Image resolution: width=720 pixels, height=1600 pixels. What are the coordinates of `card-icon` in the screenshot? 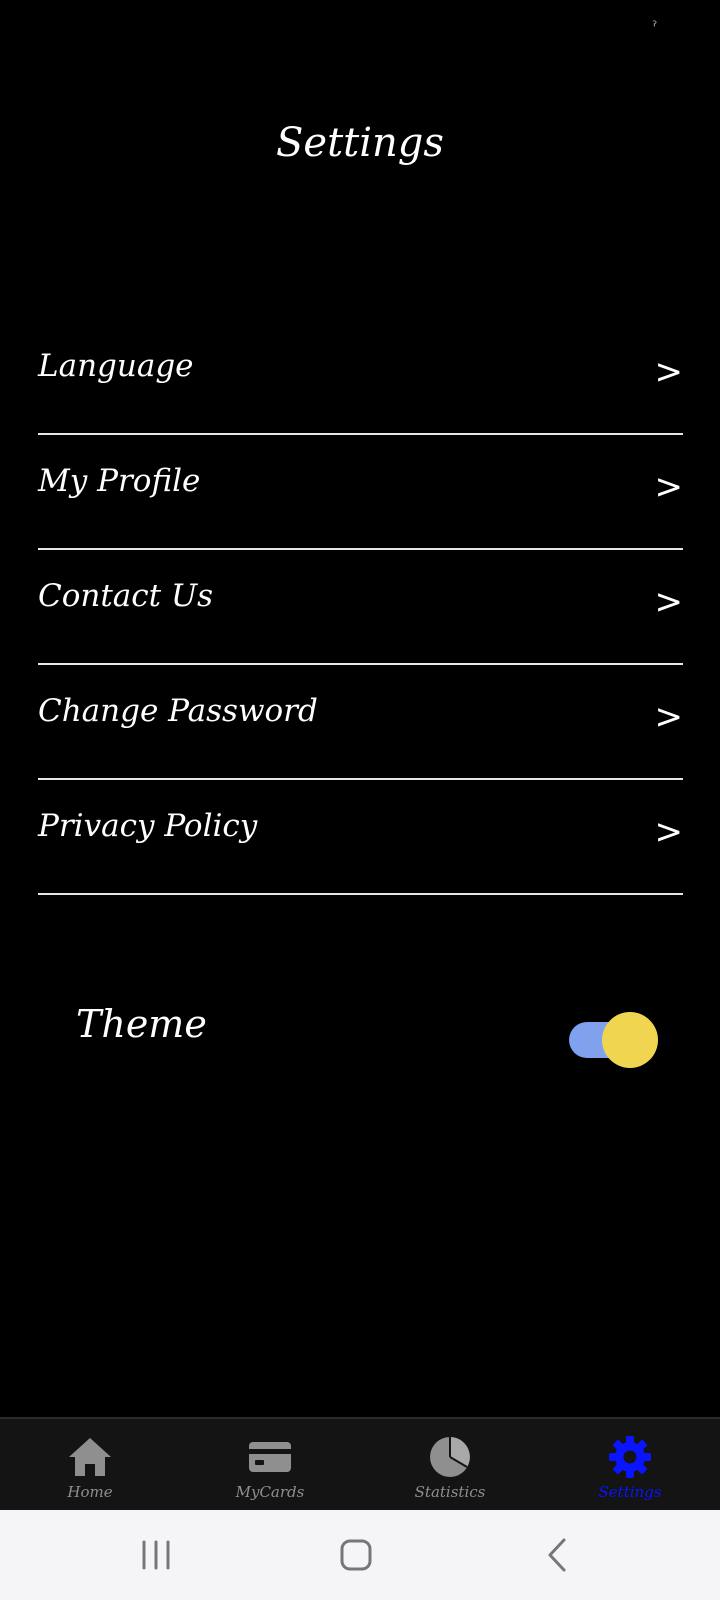 It's located at (270, 1457).